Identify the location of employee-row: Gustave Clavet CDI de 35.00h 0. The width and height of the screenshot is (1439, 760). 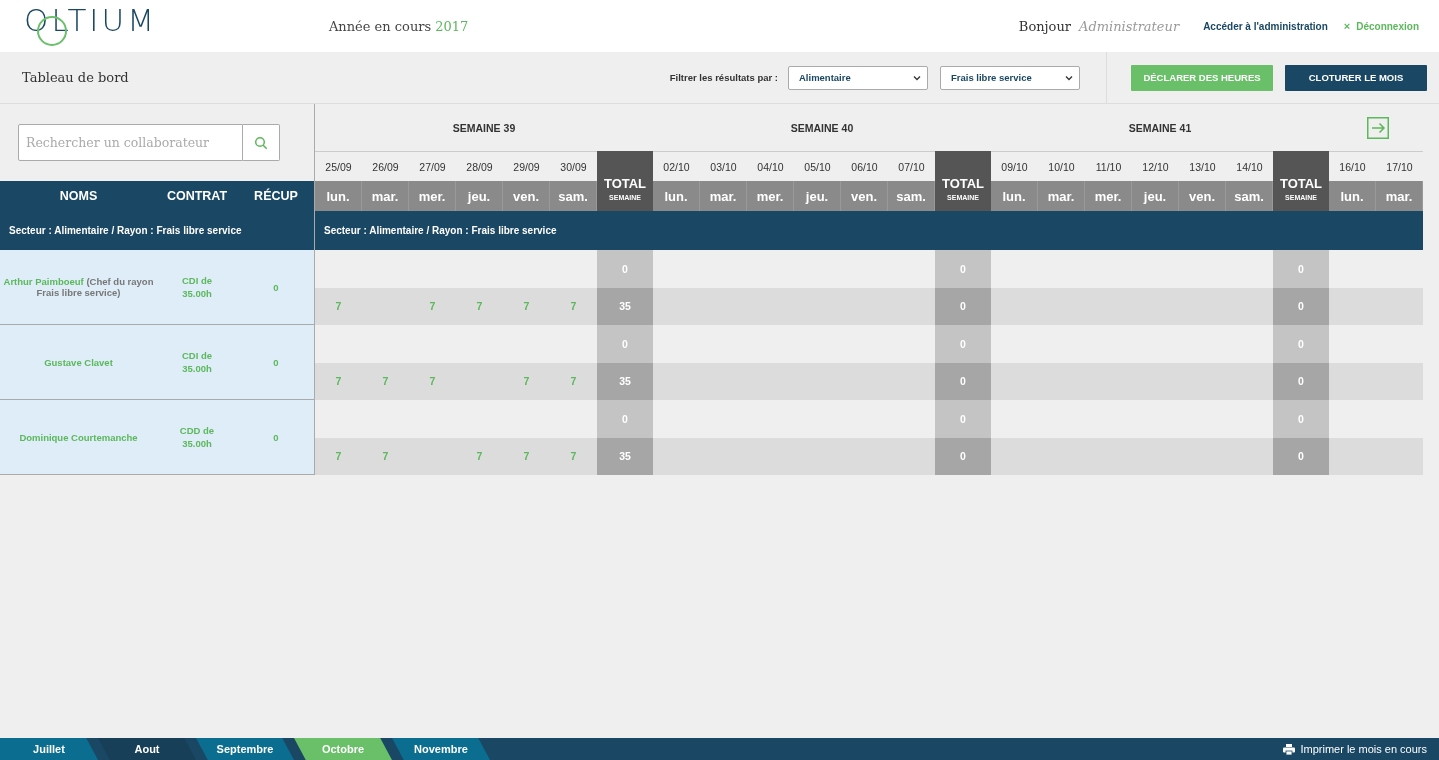
(157, 362).